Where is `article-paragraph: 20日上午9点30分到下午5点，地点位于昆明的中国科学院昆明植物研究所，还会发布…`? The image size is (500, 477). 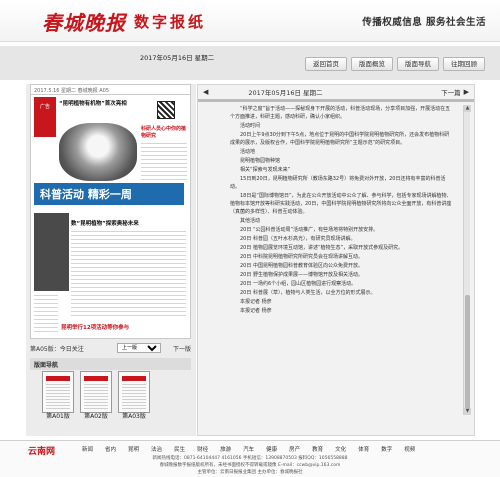
article-paragraph: 20日上午9点30分到下午5点，地点位于昆明的中国科学院昆明植物研究所，还会发布… is located at coordinates (340, 139).